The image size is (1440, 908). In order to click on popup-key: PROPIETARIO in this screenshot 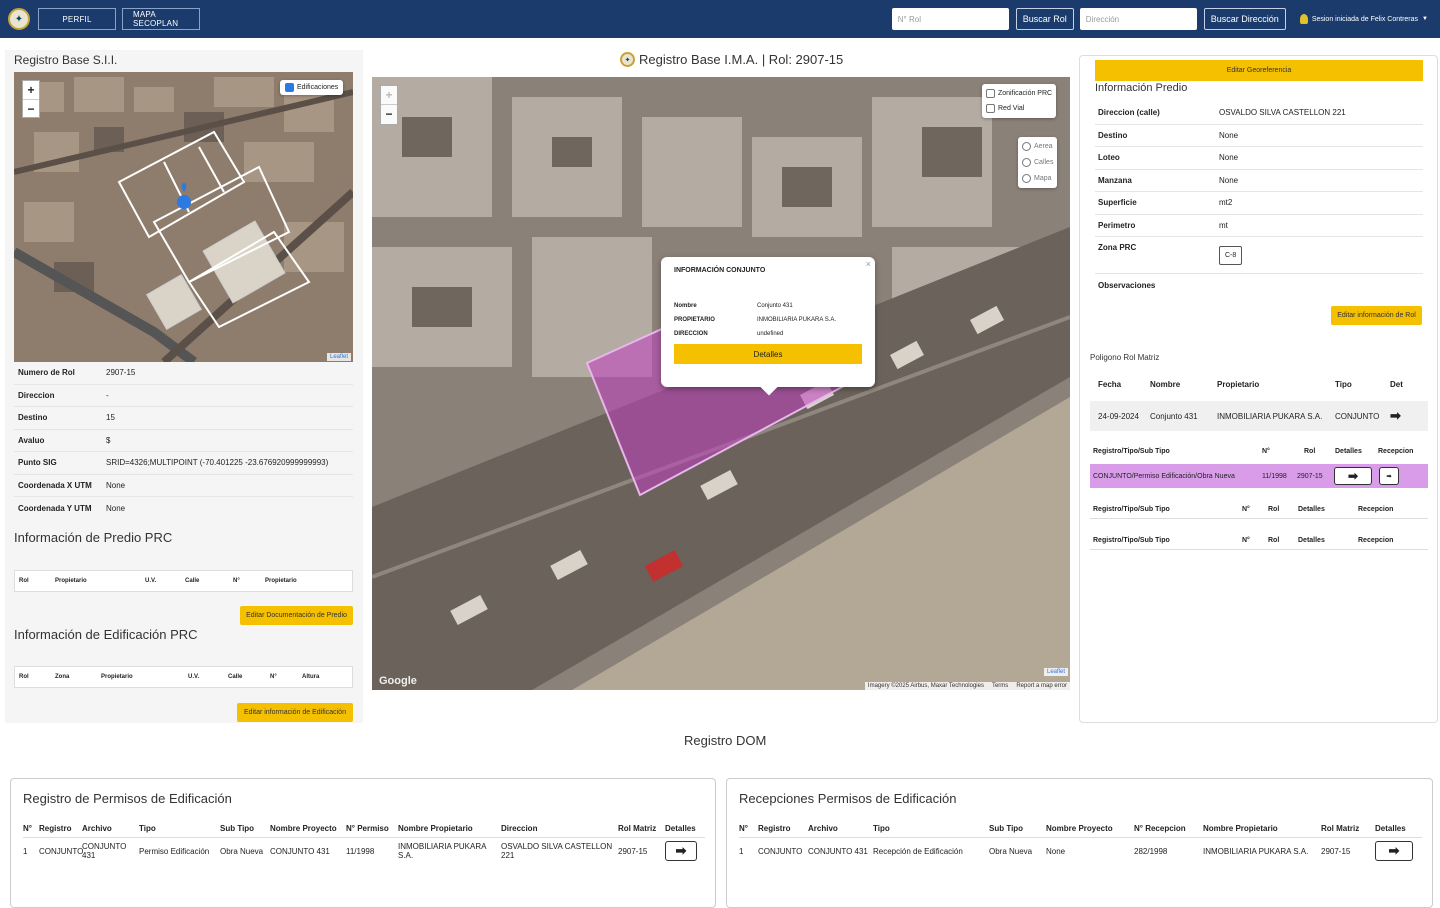, I will do `click(694, 320)`.